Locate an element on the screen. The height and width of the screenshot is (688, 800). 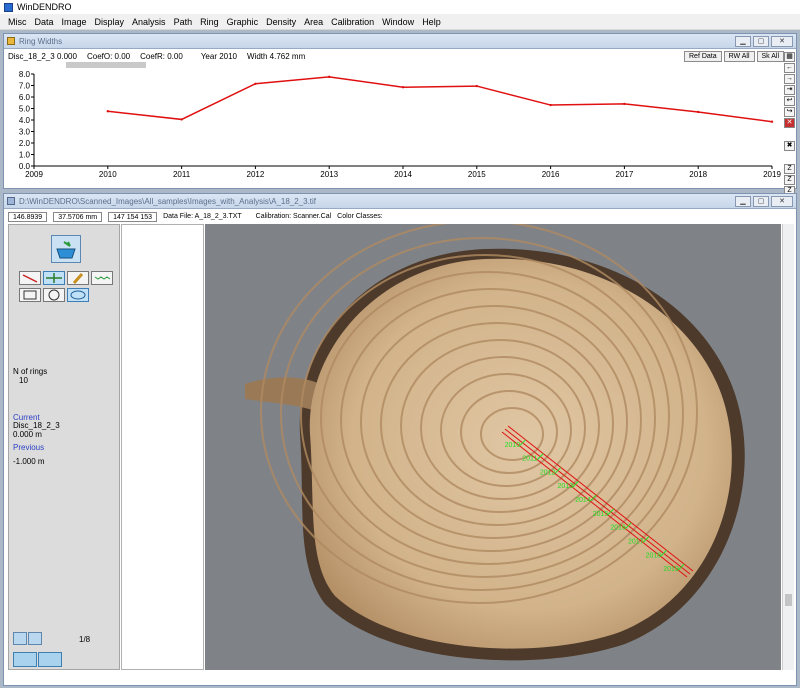
ring-widths-titlebar: Ring Widths ▁ ▢ ✕ is located at coordinates (400, 41).